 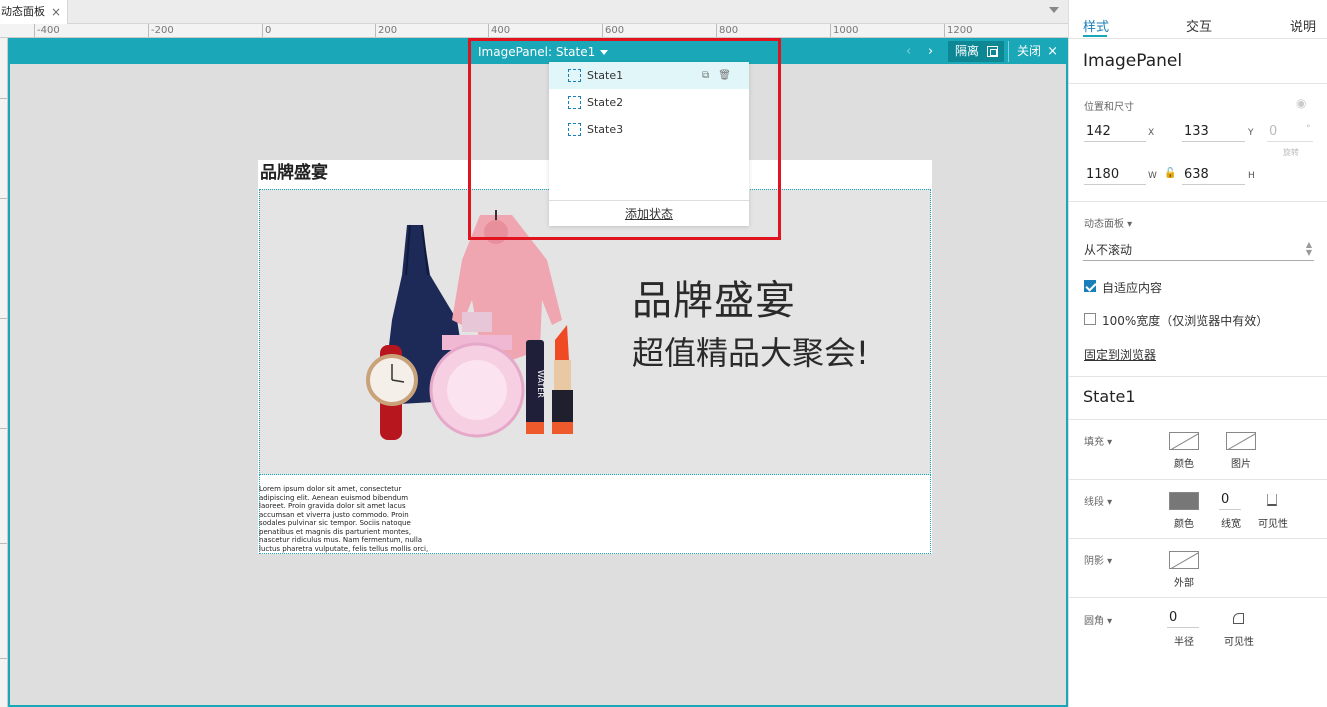 I want to click on fill-color-swatch, so click(x=1184, y=441).